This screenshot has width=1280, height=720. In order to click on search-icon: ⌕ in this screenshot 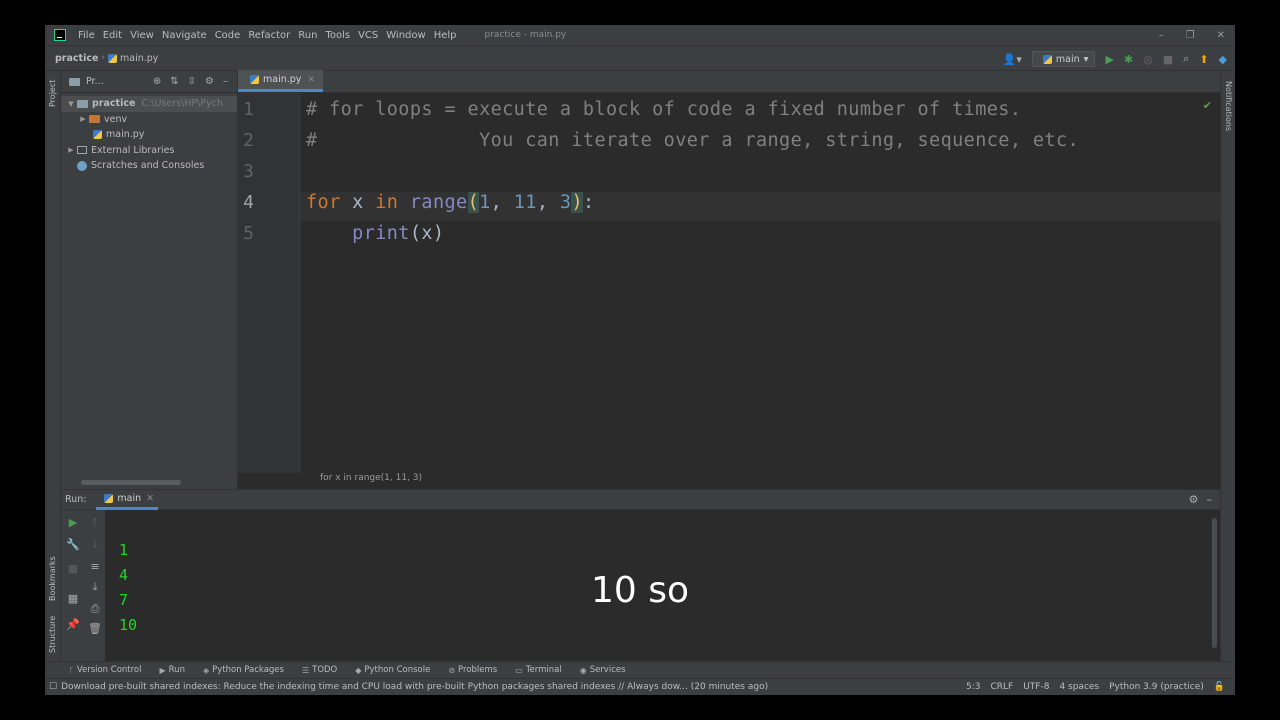, I will do `click(1186, 59)`.